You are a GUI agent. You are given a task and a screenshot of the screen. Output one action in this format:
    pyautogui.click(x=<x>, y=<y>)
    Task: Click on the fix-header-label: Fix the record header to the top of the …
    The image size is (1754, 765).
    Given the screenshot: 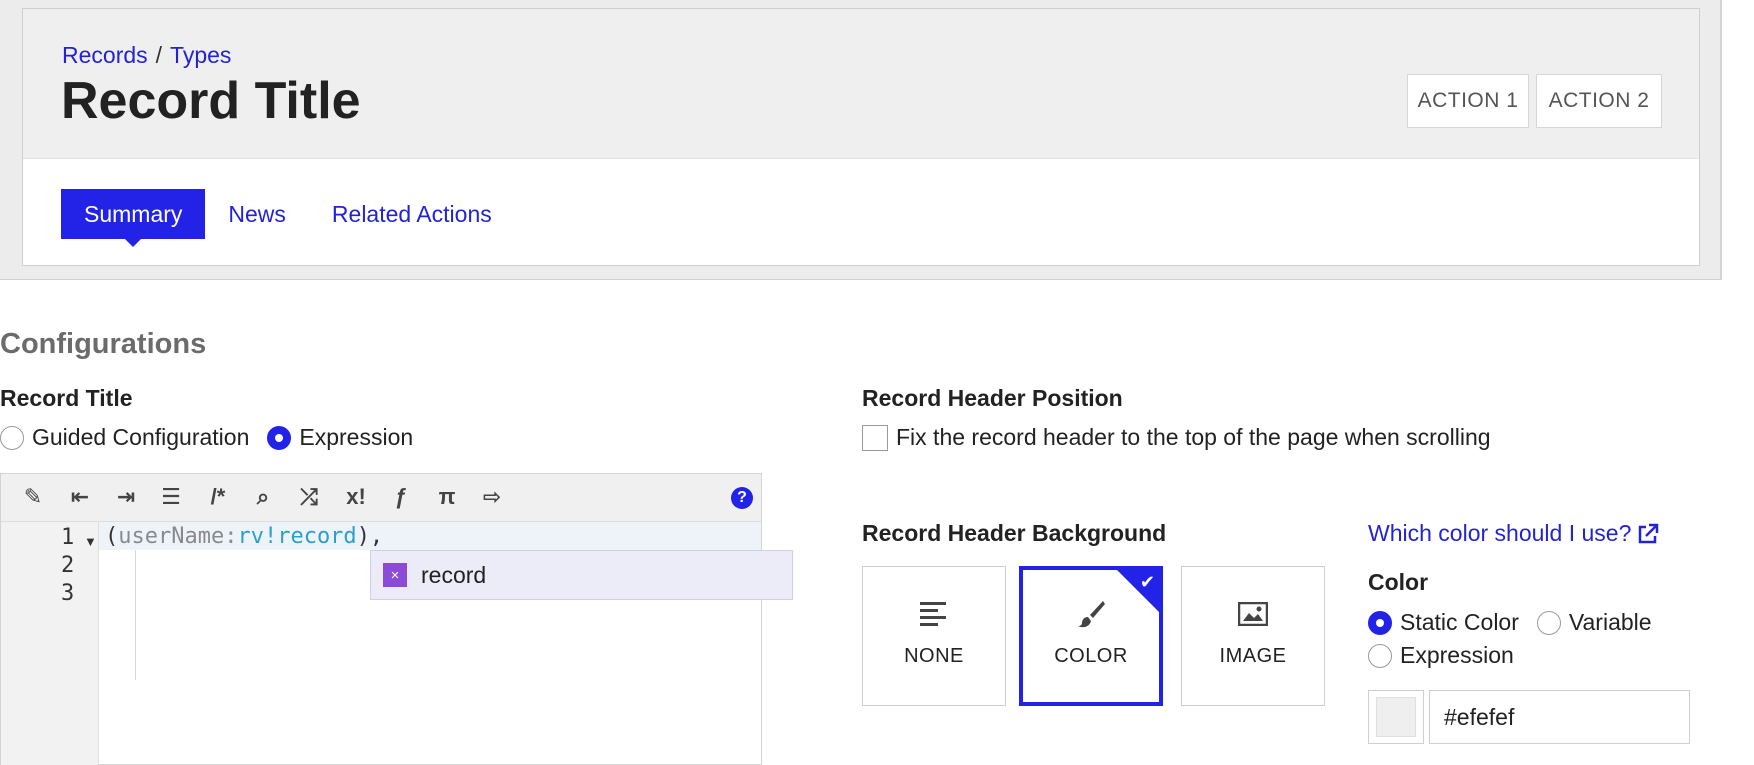 What is the action you would take?
    pyautogui.click(x=1193, y=437)
    